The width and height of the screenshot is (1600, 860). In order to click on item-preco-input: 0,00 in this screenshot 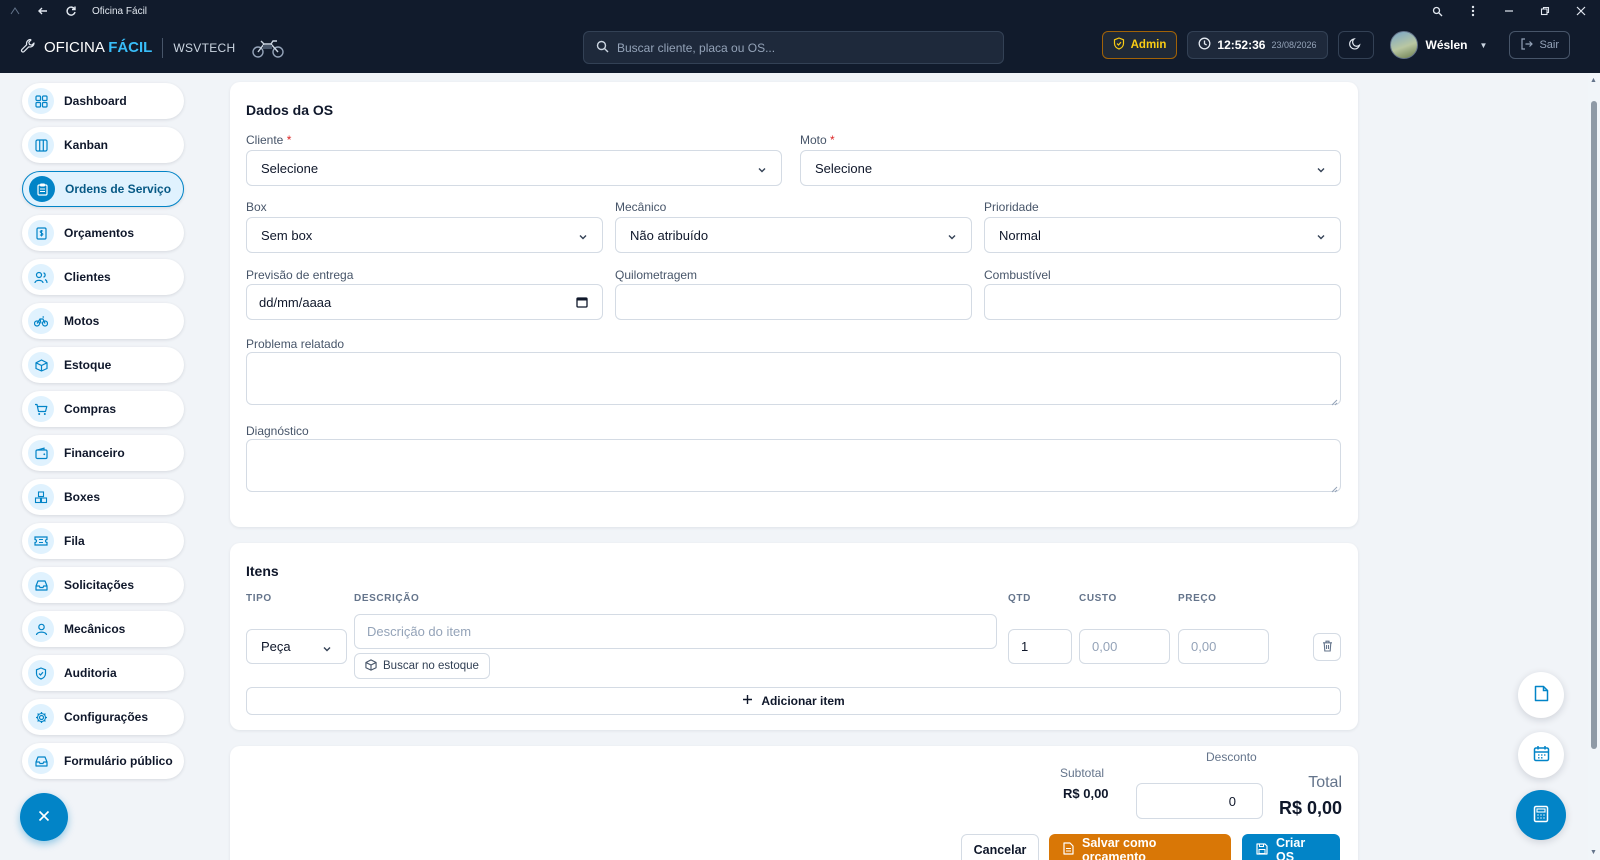, I will do `click(1223, 646)`.